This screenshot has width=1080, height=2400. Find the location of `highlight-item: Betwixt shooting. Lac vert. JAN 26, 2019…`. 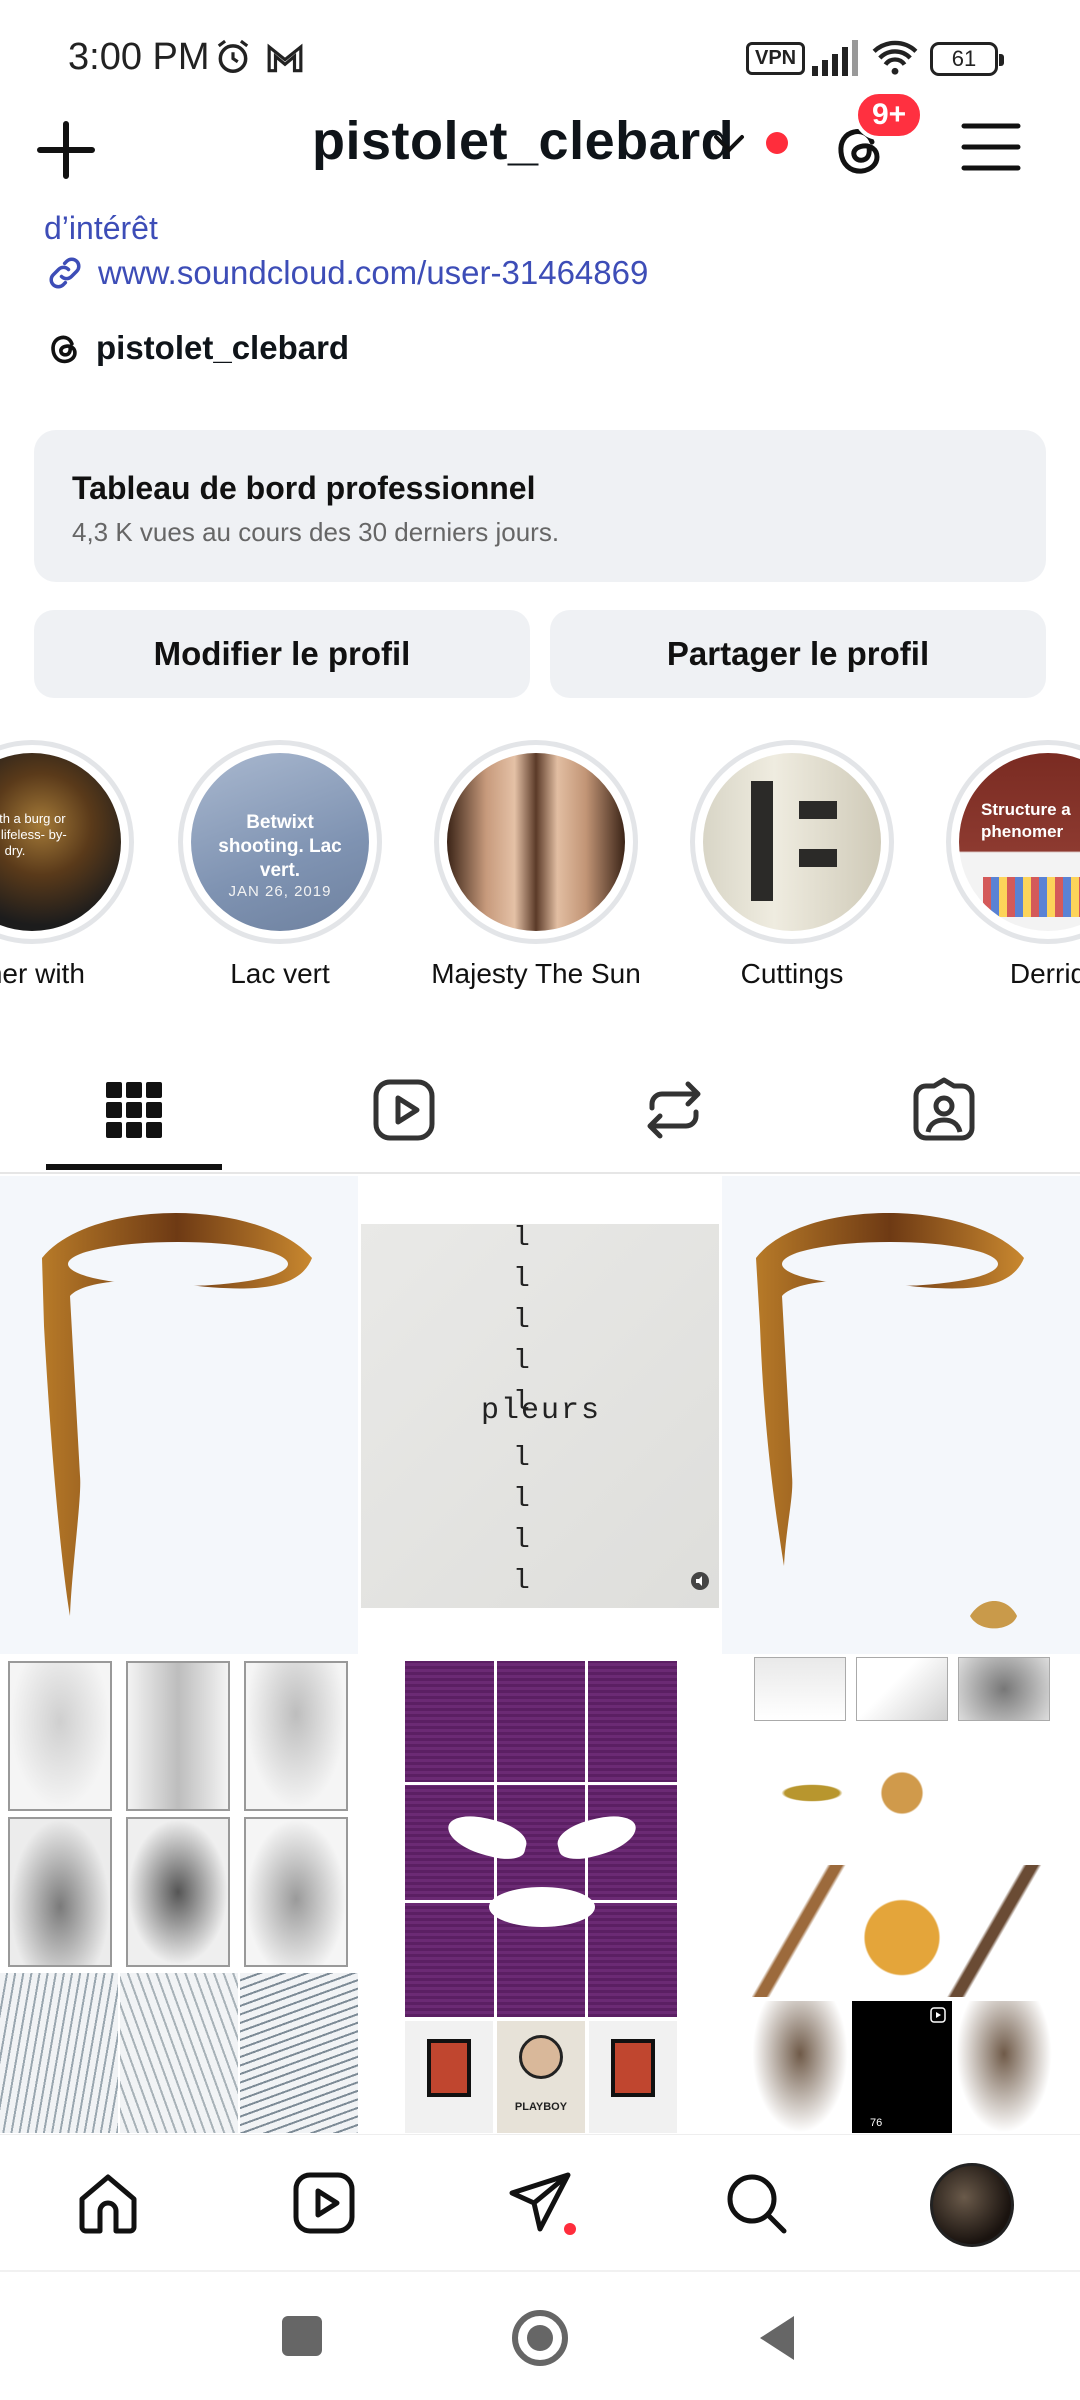

highlight-item: Betwixt shooting. Lac vert. JAN 26, 2019… is located at coordinates (280, 865).